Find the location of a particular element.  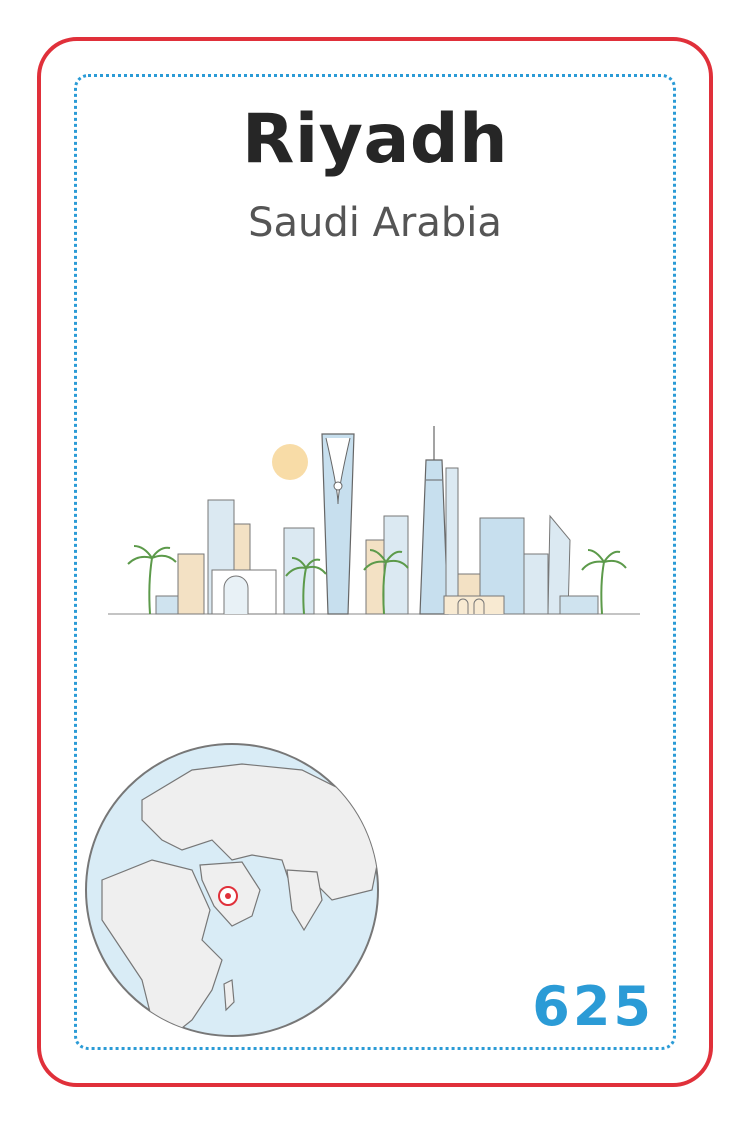

skyline-illustration is located at coordinates (374, 520).